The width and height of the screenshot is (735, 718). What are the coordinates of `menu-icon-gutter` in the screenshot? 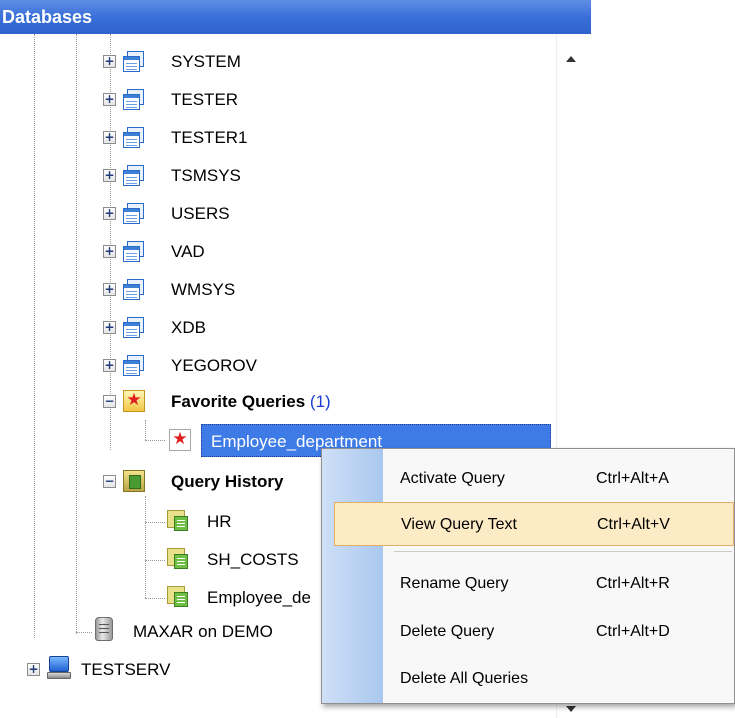 It's located at (352, 576).